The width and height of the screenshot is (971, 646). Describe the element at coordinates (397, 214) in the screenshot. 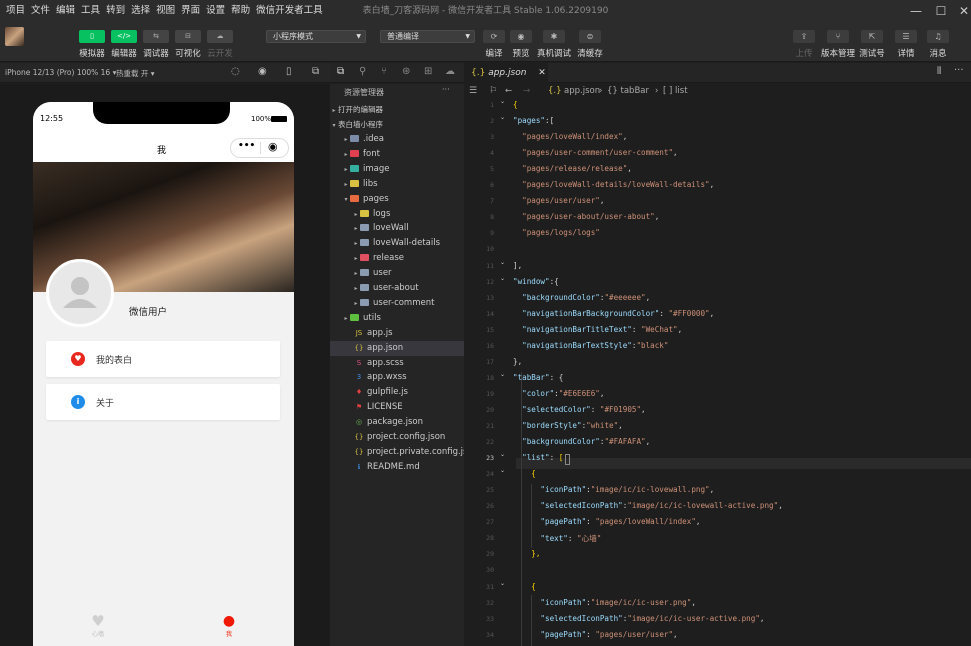

I see `tree-item: ▸ logs` at that location.